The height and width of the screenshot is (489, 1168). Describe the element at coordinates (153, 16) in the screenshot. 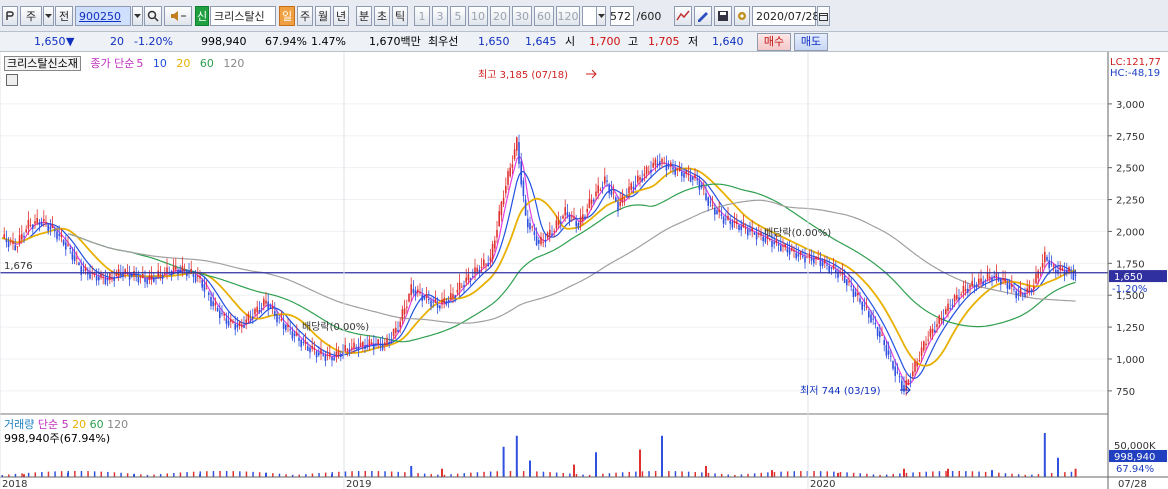

I see `search-icon` at that location.